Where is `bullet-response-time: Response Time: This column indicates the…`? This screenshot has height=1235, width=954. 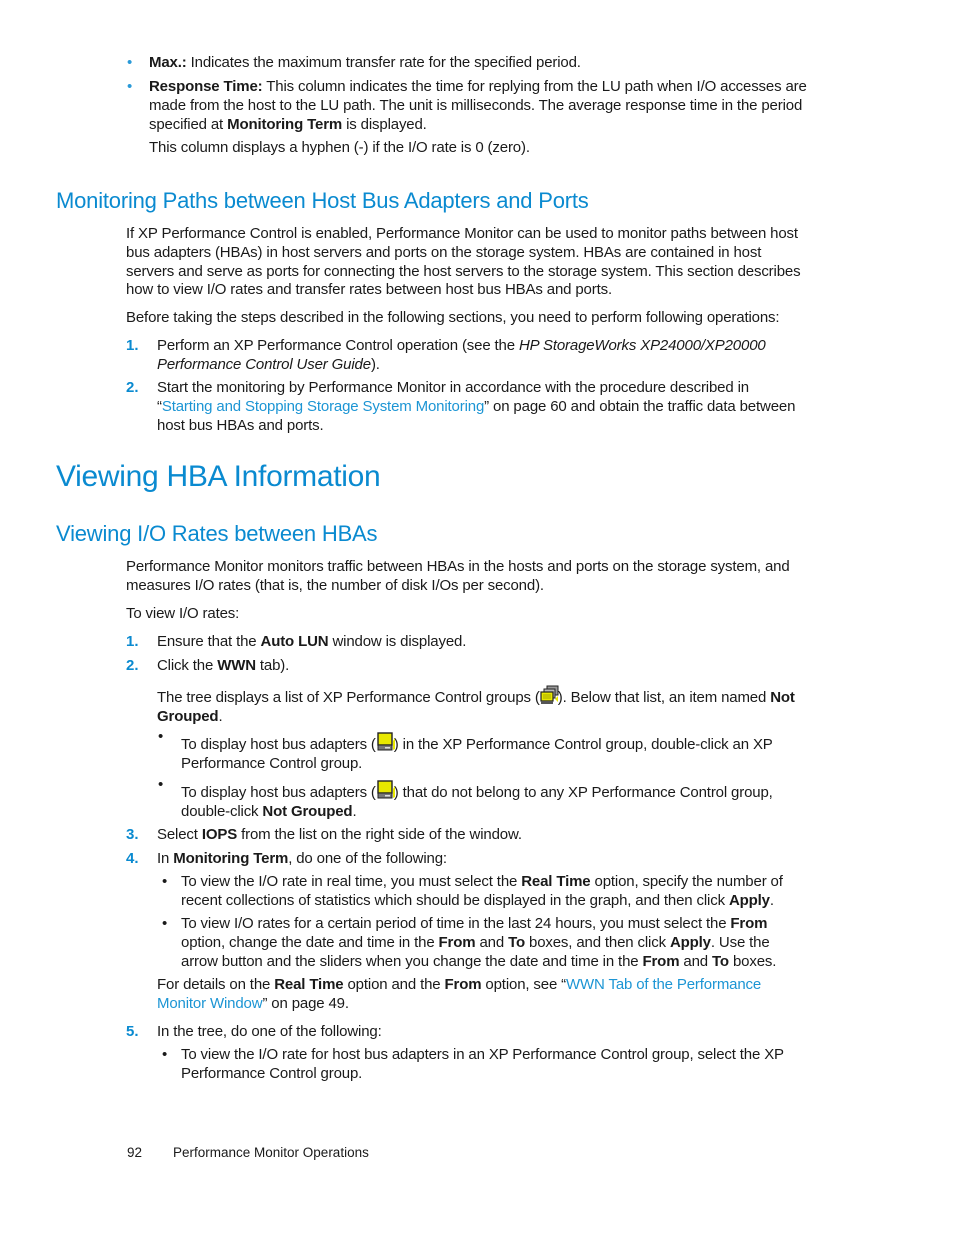
bullet-response-time: Response Time: This column indicates the… is located at coordinates (478, 105).